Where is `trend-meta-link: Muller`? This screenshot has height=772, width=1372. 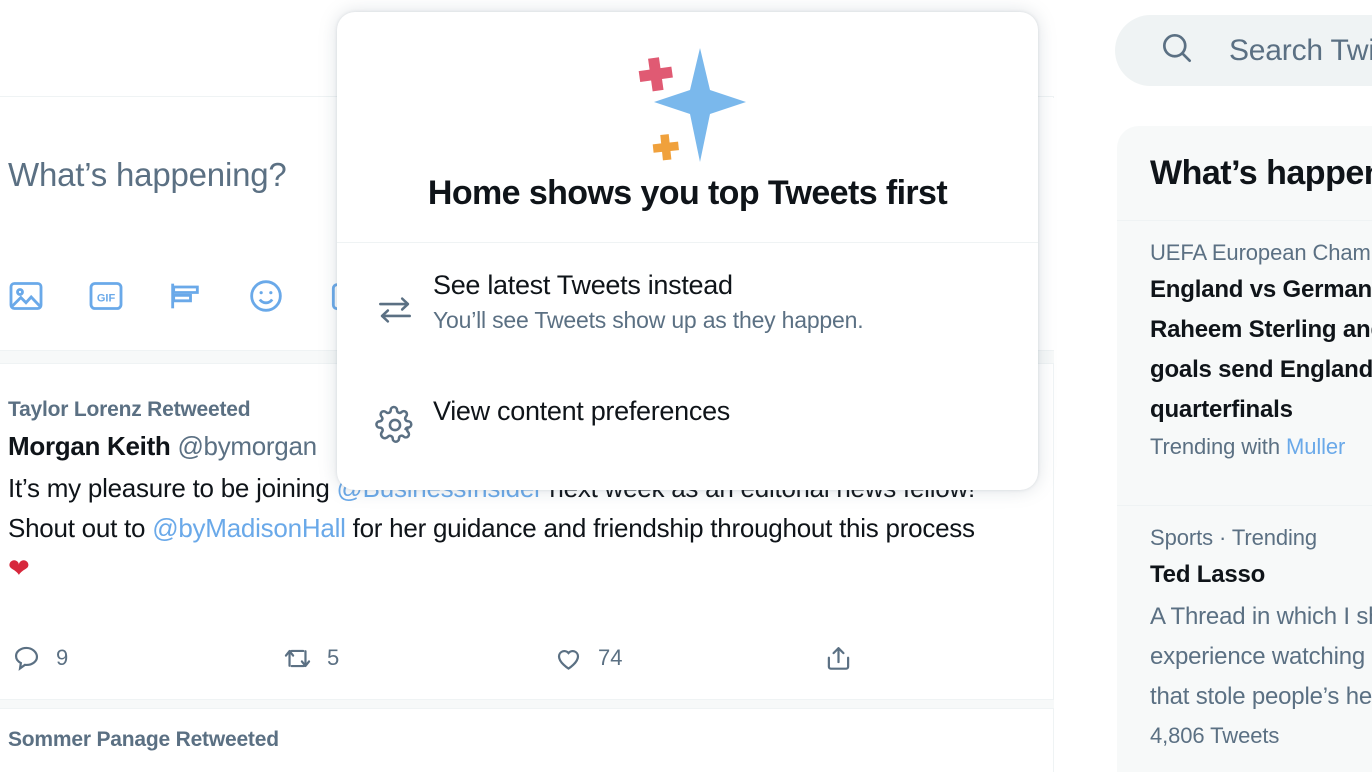 trend-meta-link: Muller is located at coordinates (1315, 446).